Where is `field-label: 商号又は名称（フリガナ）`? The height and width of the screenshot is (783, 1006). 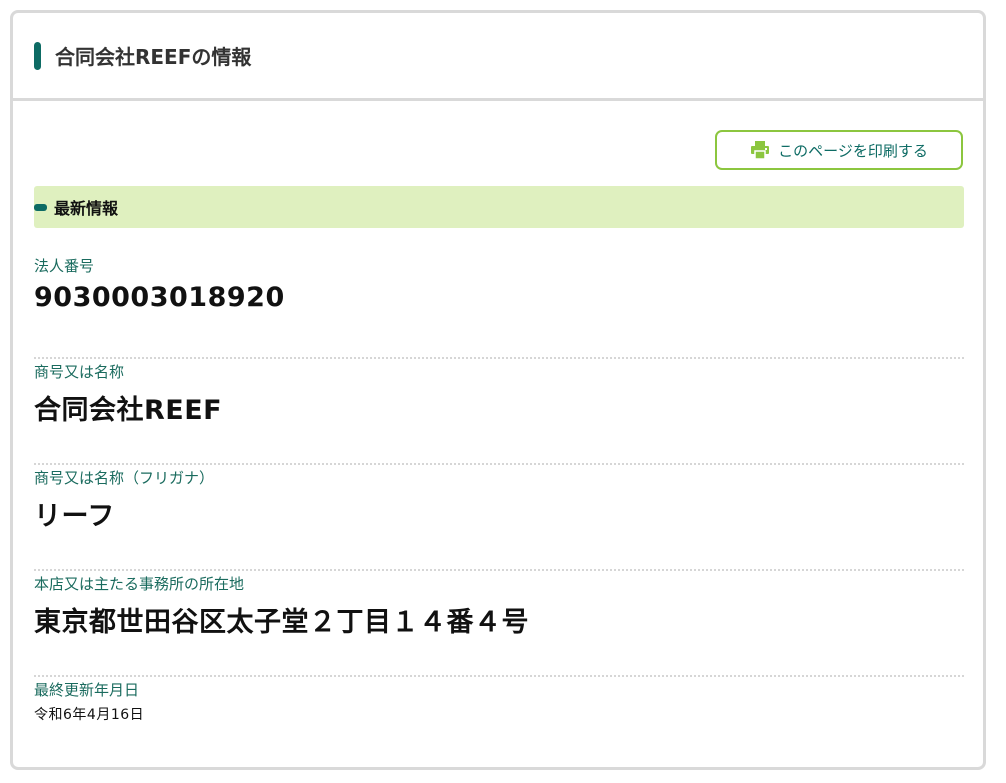
field-label: 商号又は名称（フリガナ） is located at coordinates (124, 478).